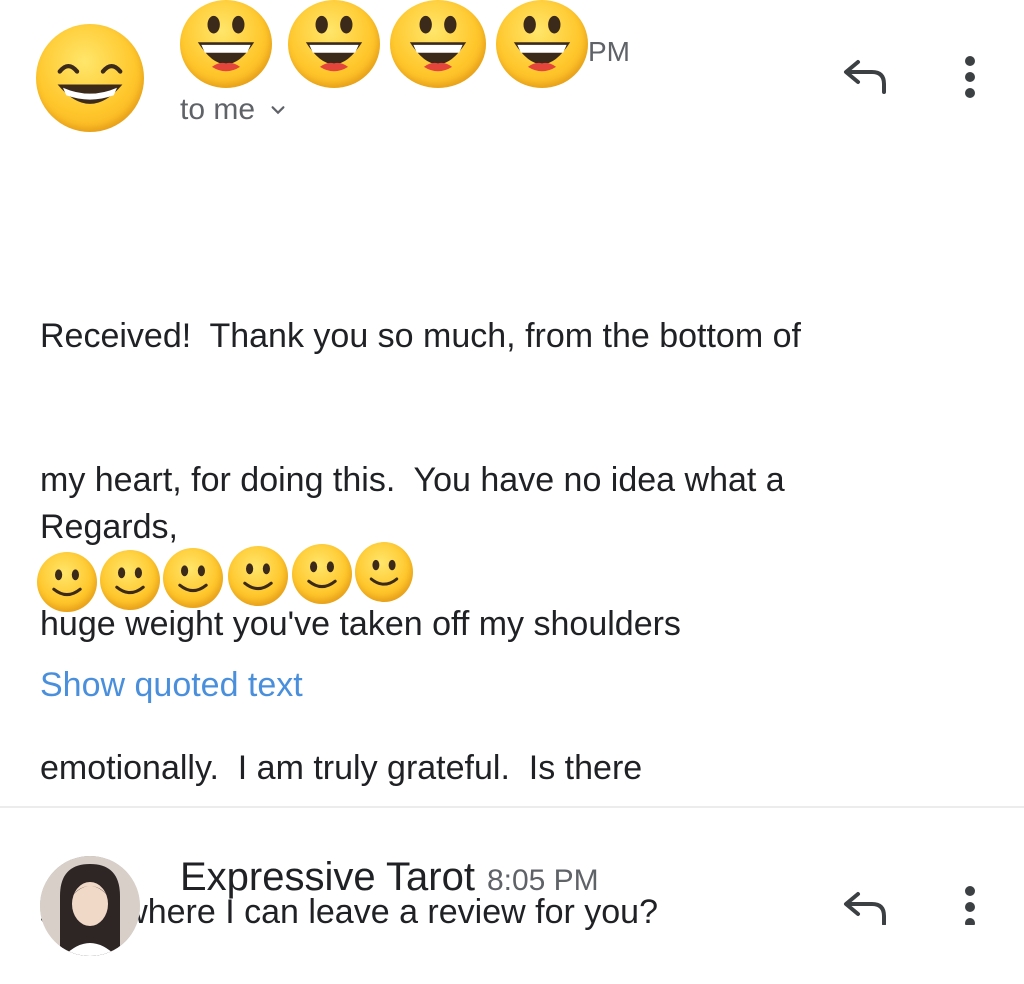  Describe the element at coordinates (609, 51) in the screenshot. I see `message-time: PM` at that location.